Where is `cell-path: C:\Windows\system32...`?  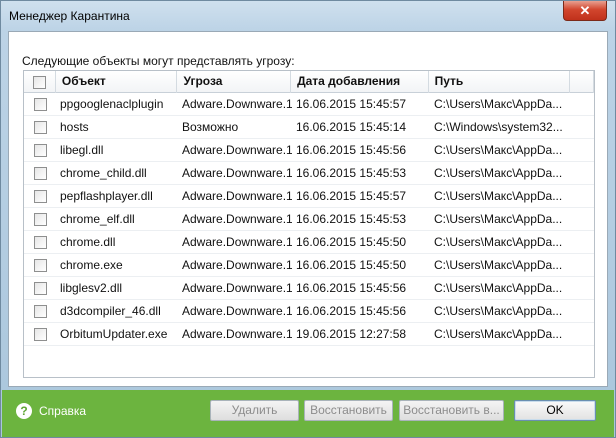
cell-path: C:\Windows\system32... is located at coordinates (498, 127).